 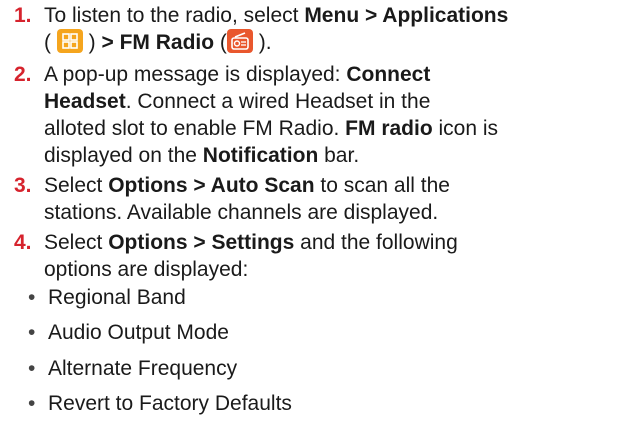 I want to click on list-item: • Revert to Factory Defaults, so click(x=160, y=403).